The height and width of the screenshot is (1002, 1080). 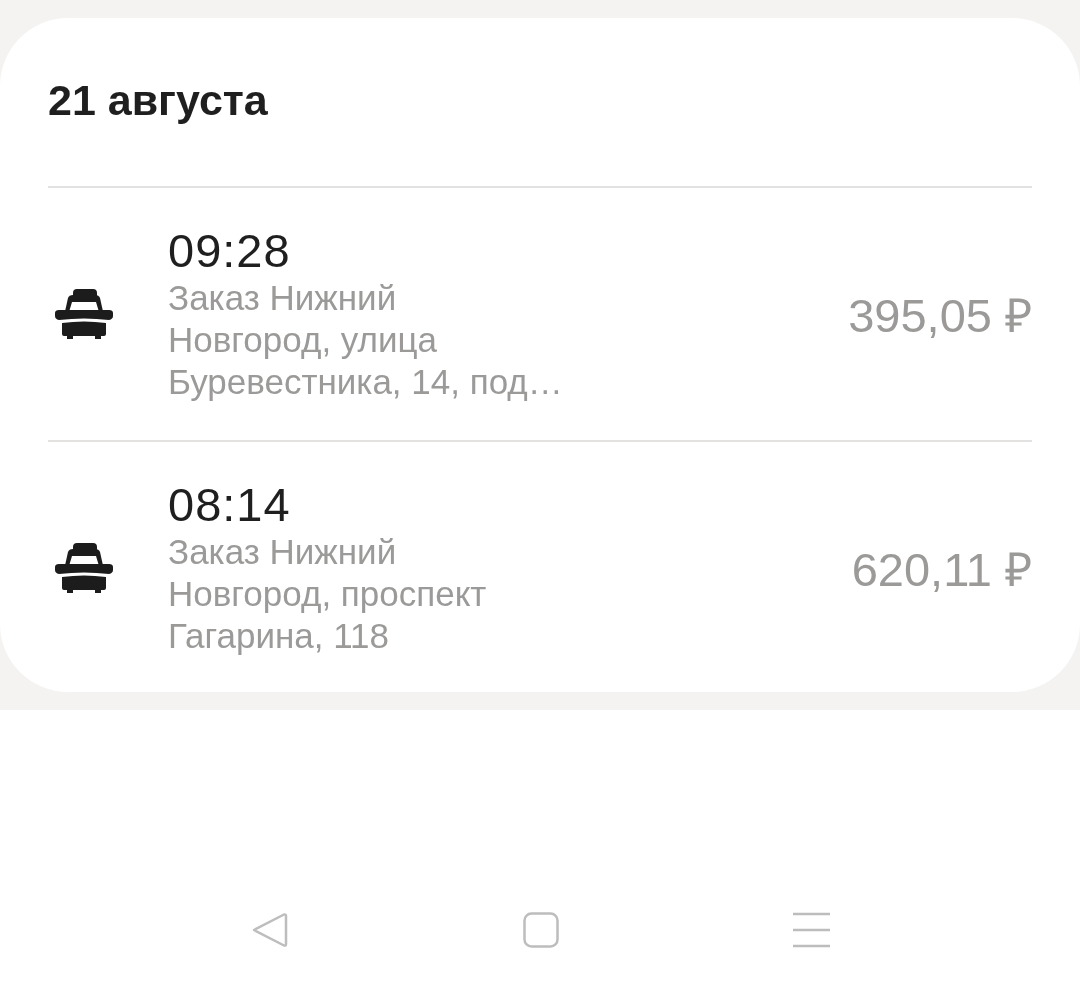 What do you see at coordinates (270, 930) in the screenshot?
I see `back-icon` at bounding box center [270, 930].